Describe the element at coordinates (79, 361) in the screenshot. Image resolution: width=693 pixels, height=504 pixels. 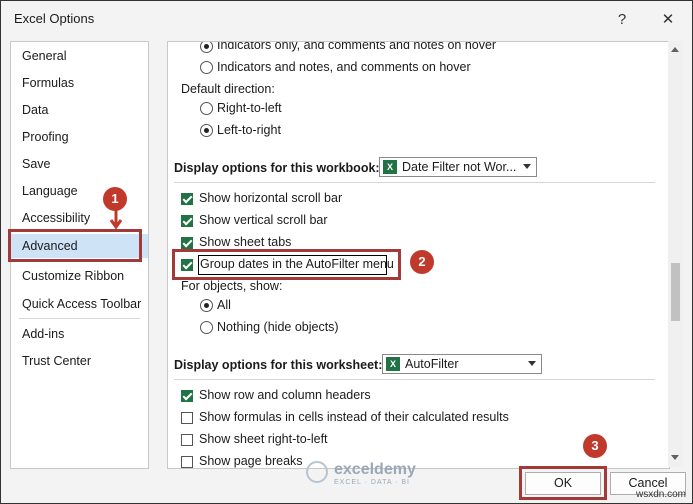
I see `sidebar-item-trust-center: Trust Center` at that location.